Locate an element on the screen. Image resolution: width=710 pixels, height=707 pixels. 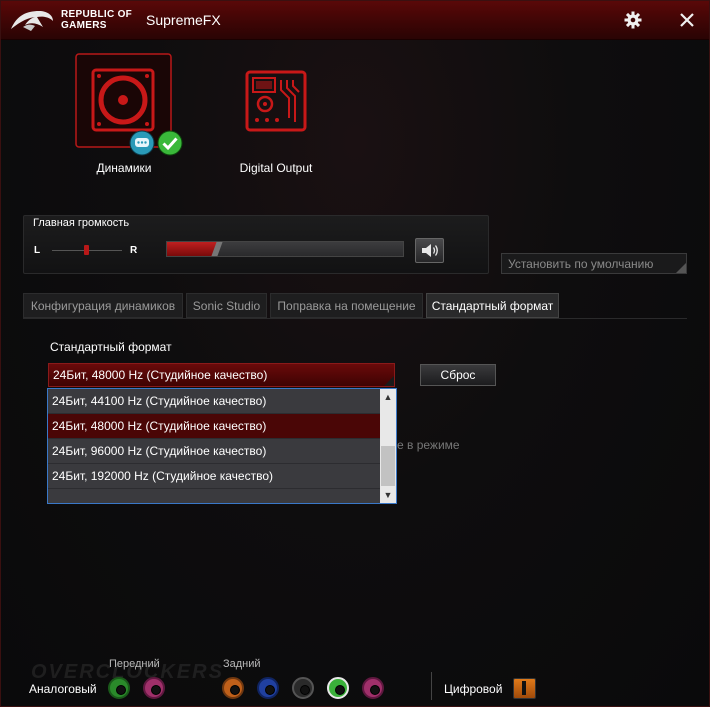
format-select: 24Бит, 48000 Hz (Студийное качество) is located at coordinates (221, 375).